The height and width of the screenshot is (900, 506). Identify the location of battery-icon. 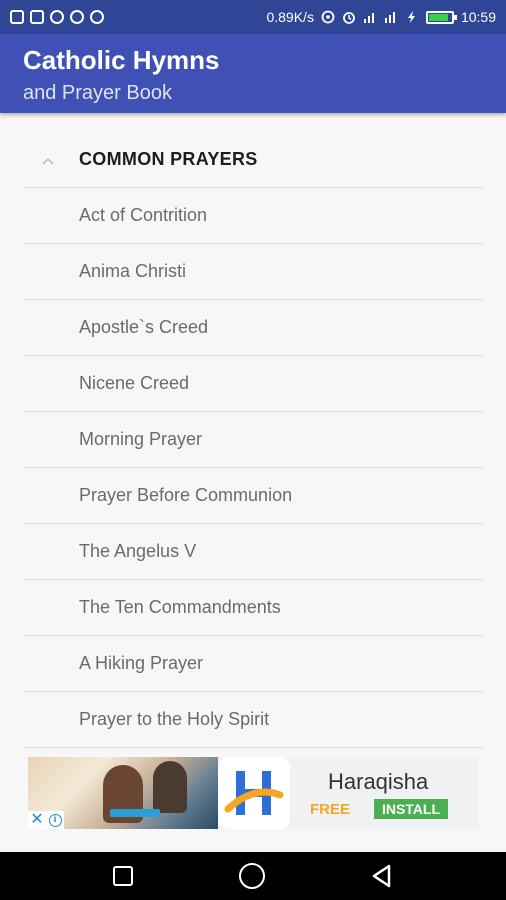
(441, 17).